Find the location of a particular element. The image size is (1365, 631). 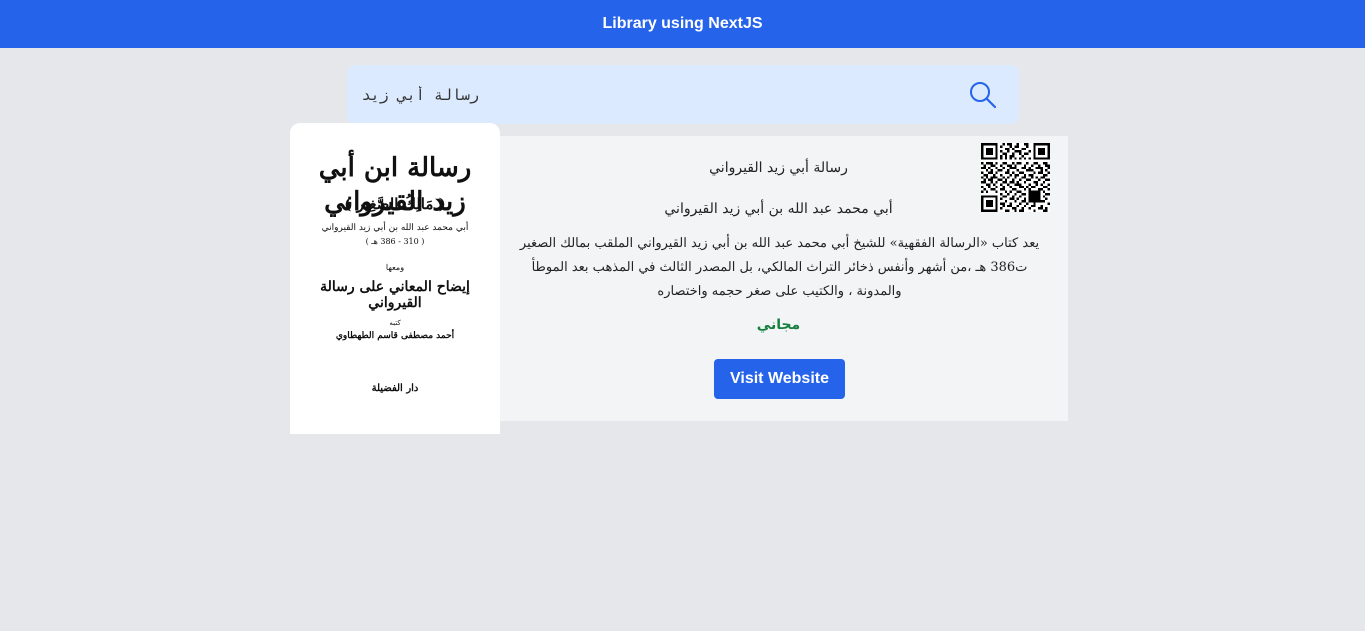

cover-author2: أحمد مصطفى قاسم الطهطاوي is located at coordinates (395, 336).